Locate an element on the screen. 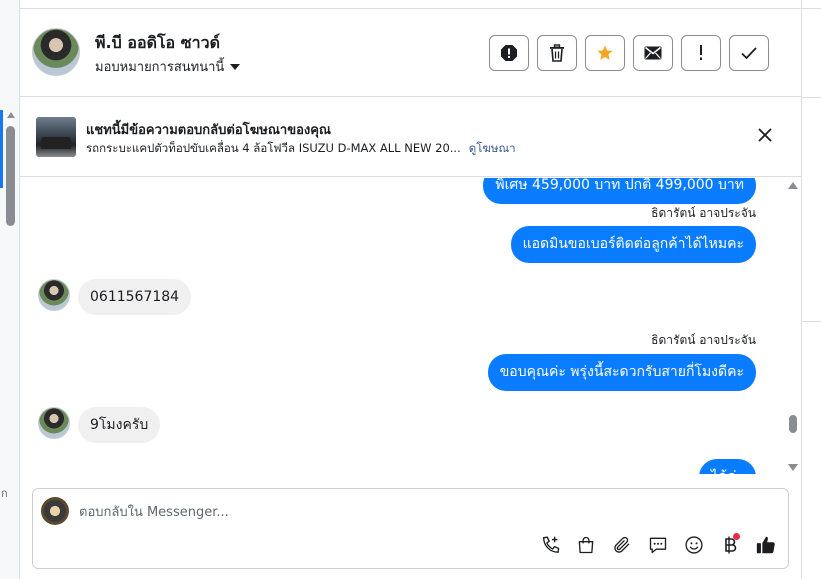  left-scroll-up-arrow is located at coordinates (11, 115).